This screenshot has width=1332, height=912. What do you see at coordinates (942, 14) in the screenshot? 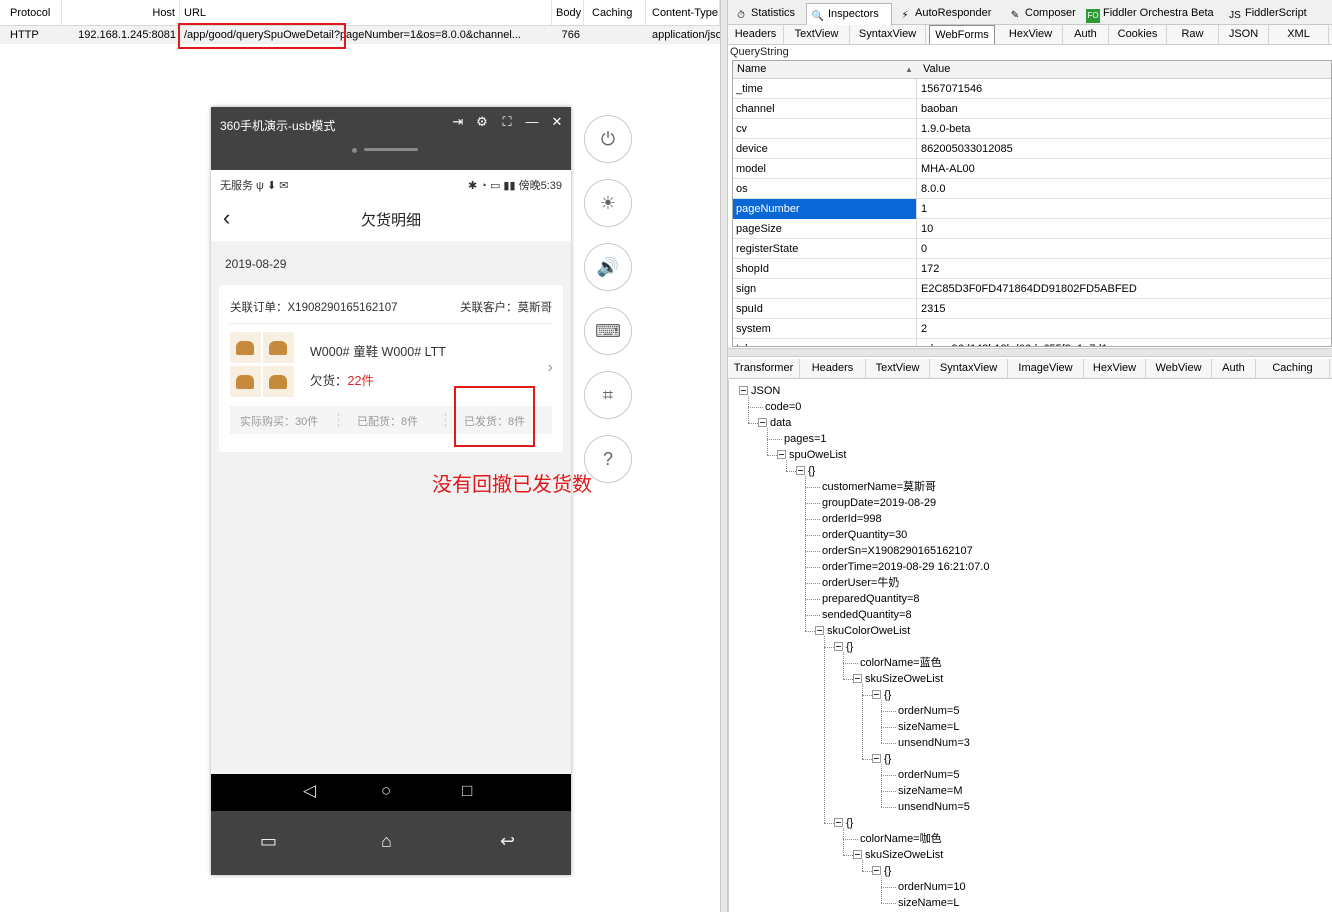
I see `tab-autoresponder: ⚡ AutoResponder` at bounding box center [942, 14].